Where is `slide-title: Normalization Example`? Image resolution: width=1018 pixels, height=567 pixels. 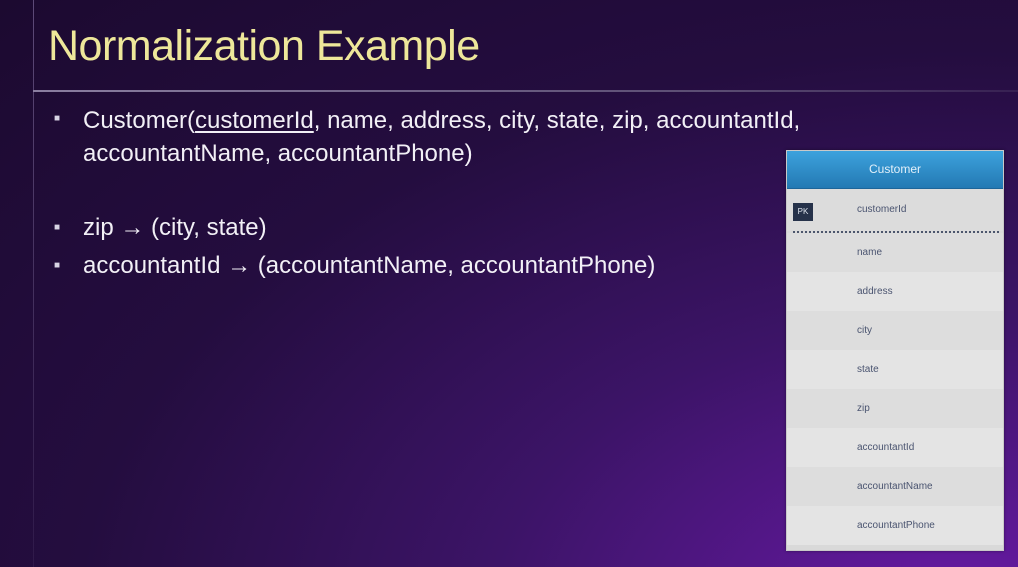 slide-title: Normalization Example is located at coordinates (264, 46).